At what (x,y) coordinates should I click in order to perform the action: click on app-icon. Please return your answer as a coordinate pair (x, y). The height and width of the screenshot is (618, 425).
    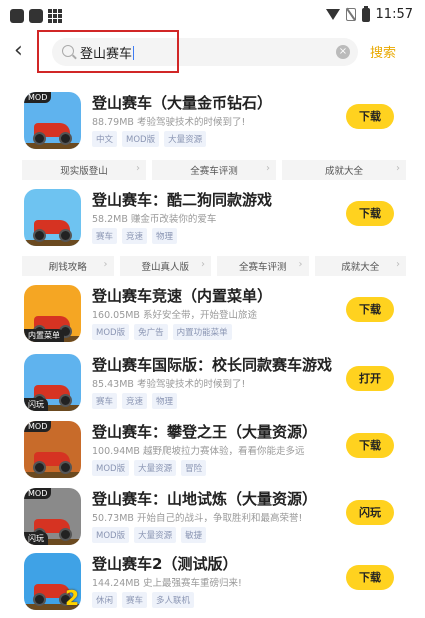
    Looking at the image, I should click on (52, 217).